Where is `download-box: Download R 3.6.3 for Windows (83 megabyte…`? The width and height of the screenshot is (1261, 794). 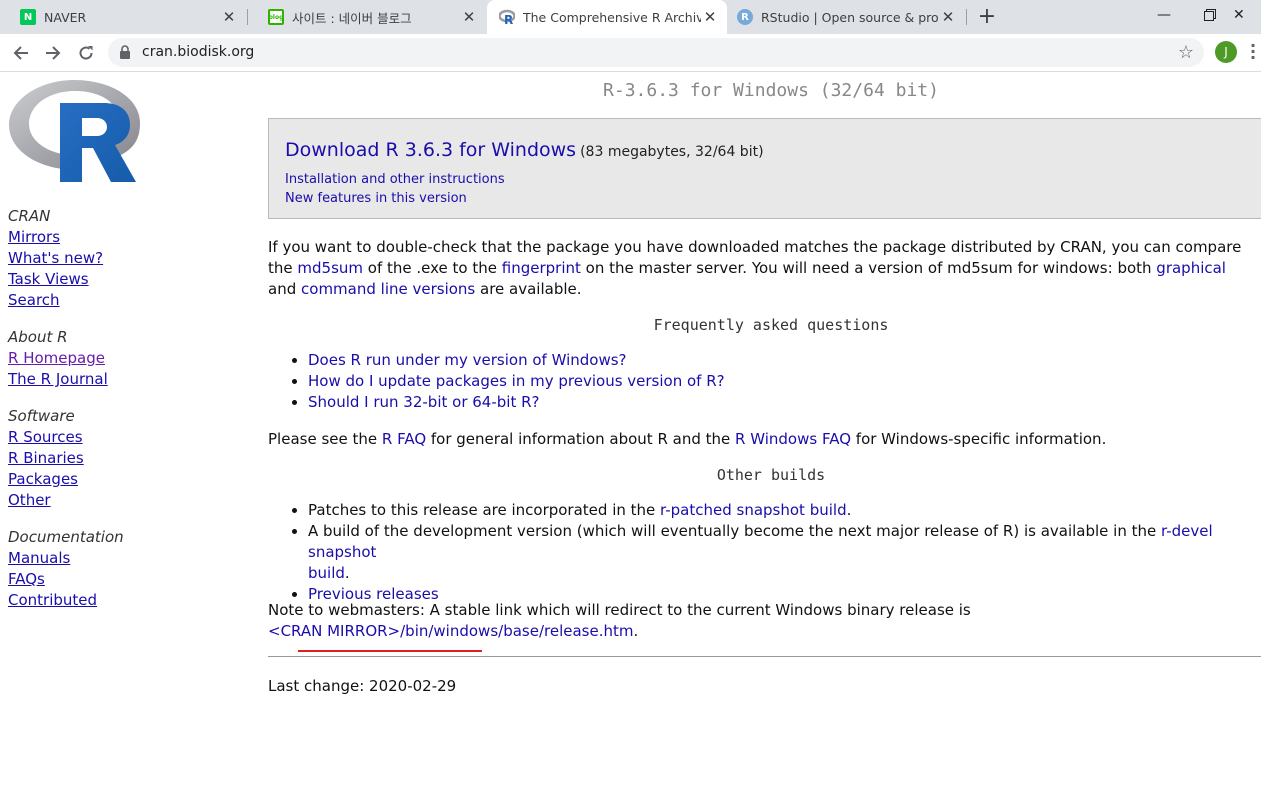
download-box: Download R 3.6.3 for Windows (83 megabyte… is located at coordinates (764, 168).